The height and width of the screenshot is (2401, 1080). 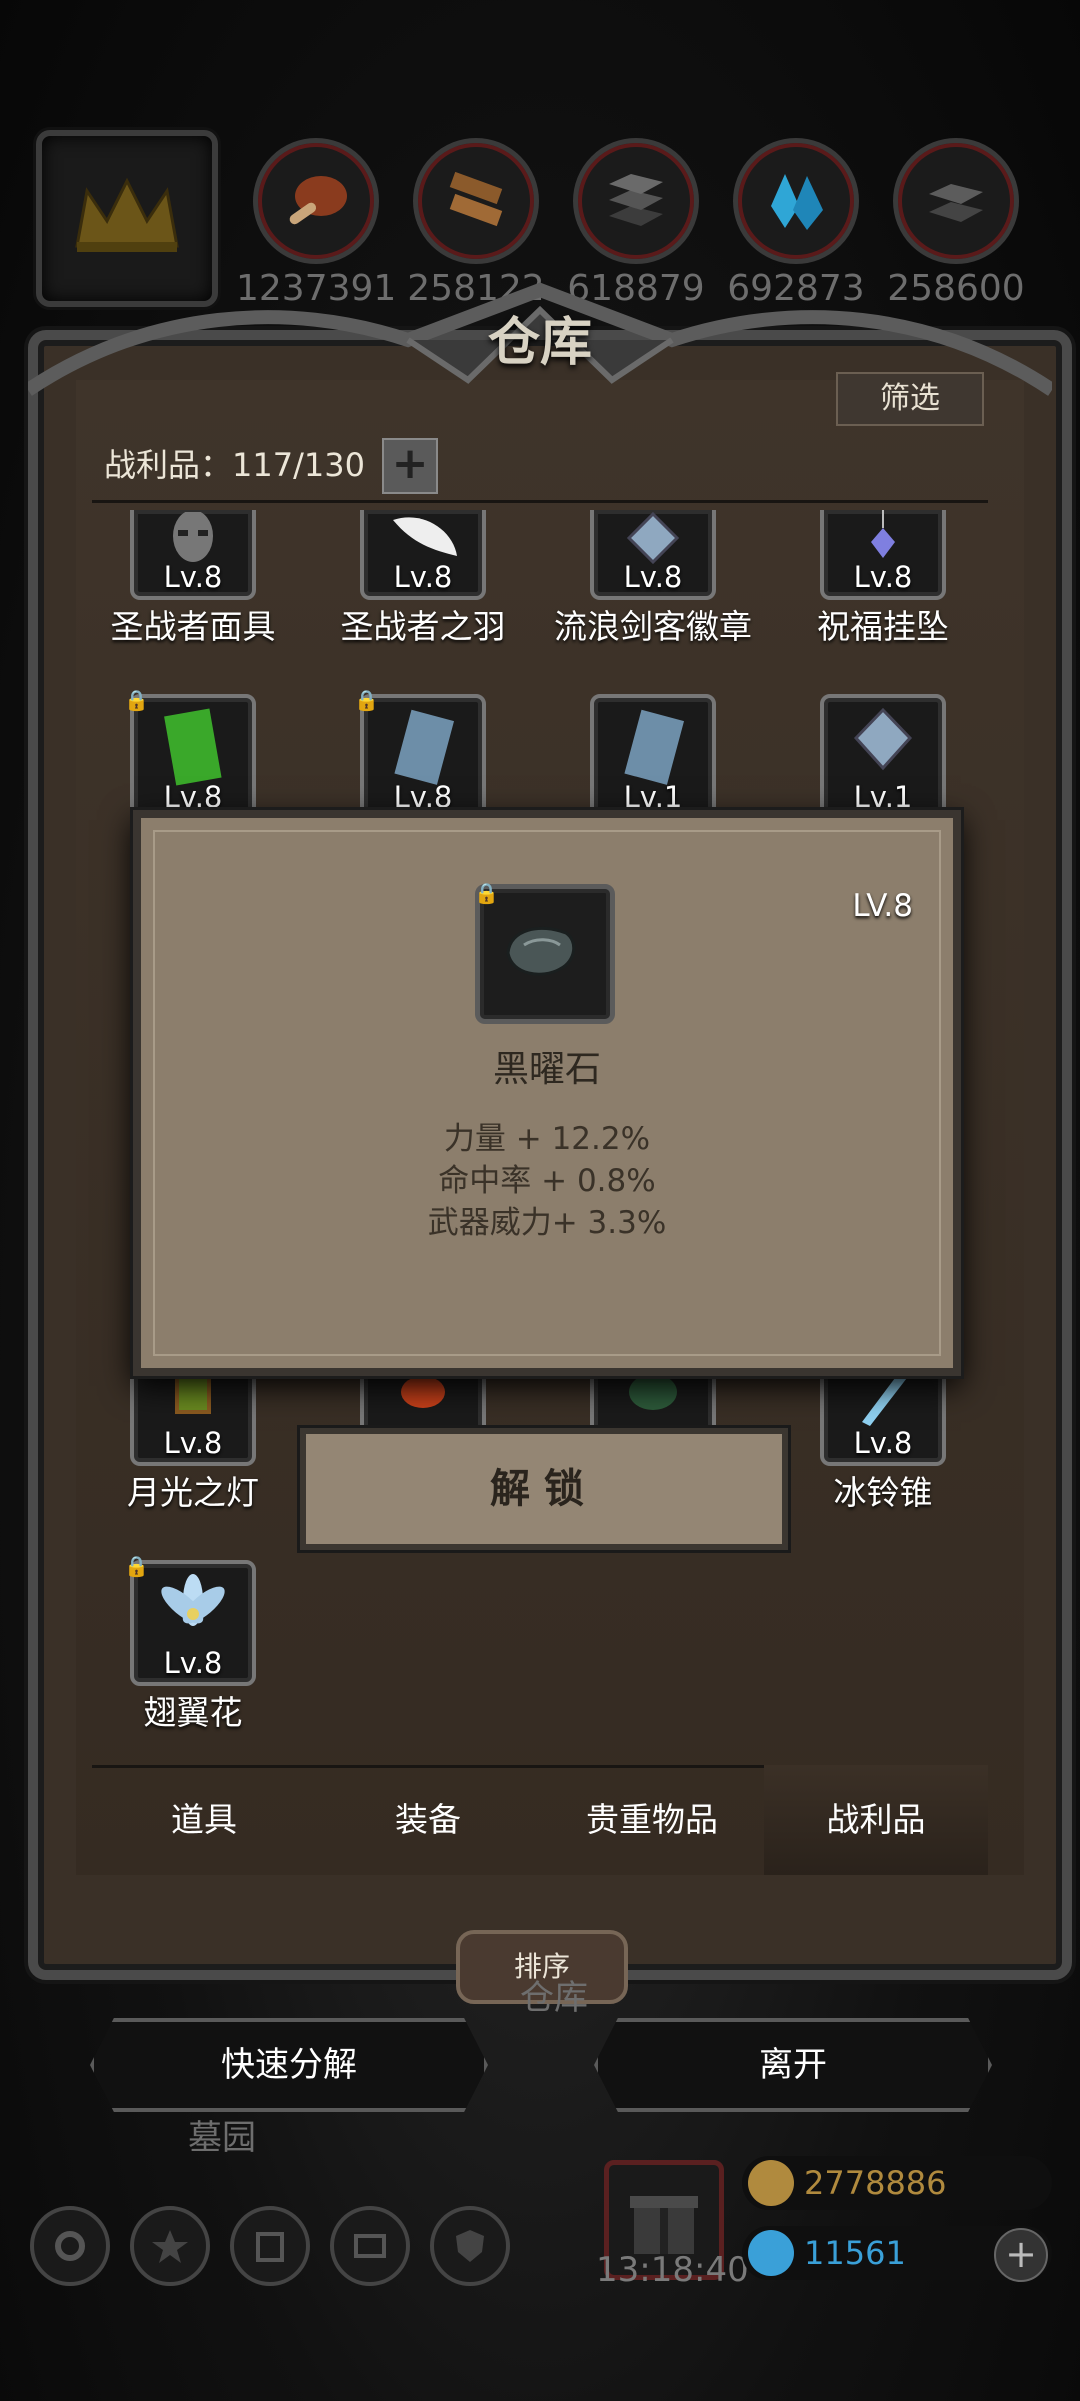 What do you see at coordinates (127, 214) in the screenshot?
I see `crown-icon` at bounding box center [127, 214].